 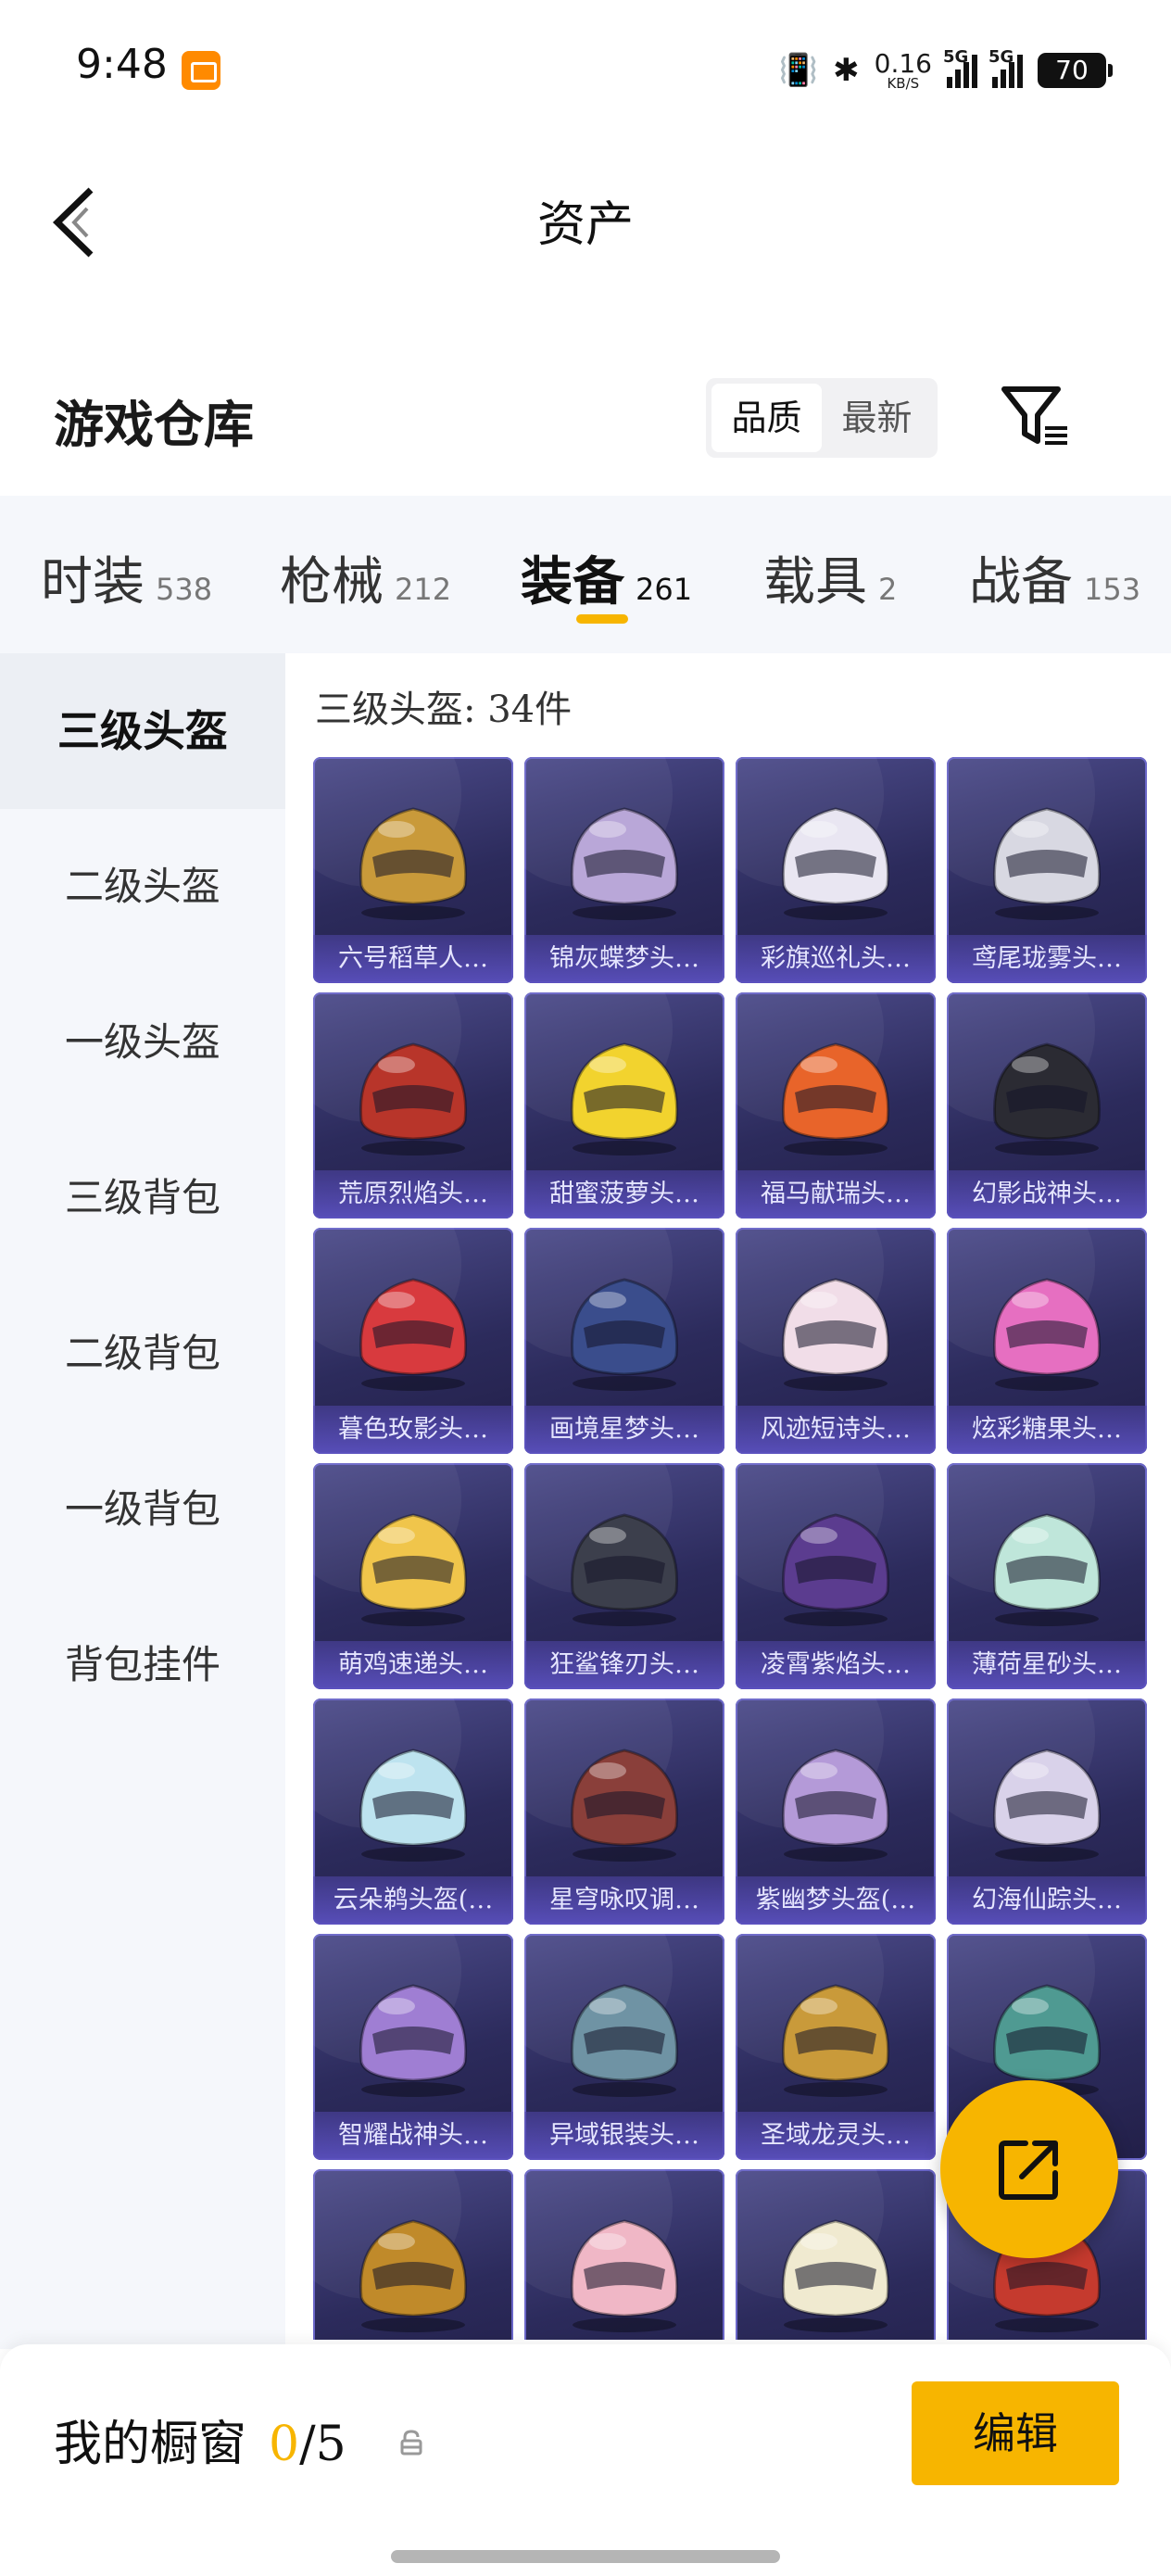 What do you see at coordinates (1016, 2433) in the screenshot?
I see `edit-button: 编辑` at bounding box center [1016, 2433].